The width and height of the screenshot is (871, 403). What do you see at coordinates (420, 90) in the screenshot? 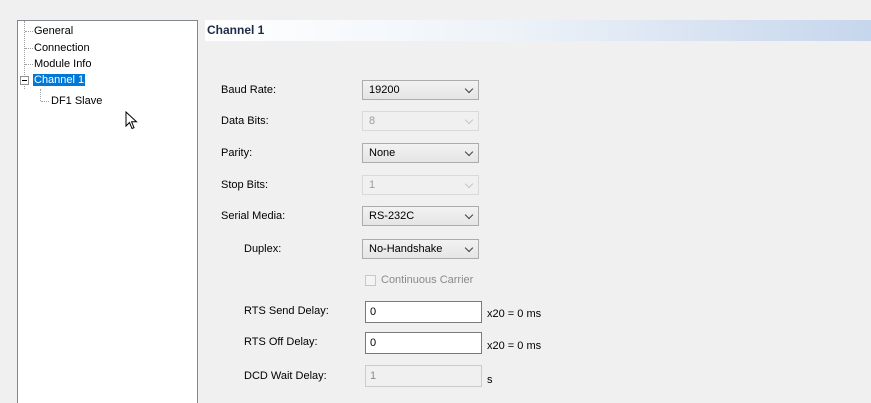
I see `baud-rate-select: 19200` at bounding box center [420, 90].